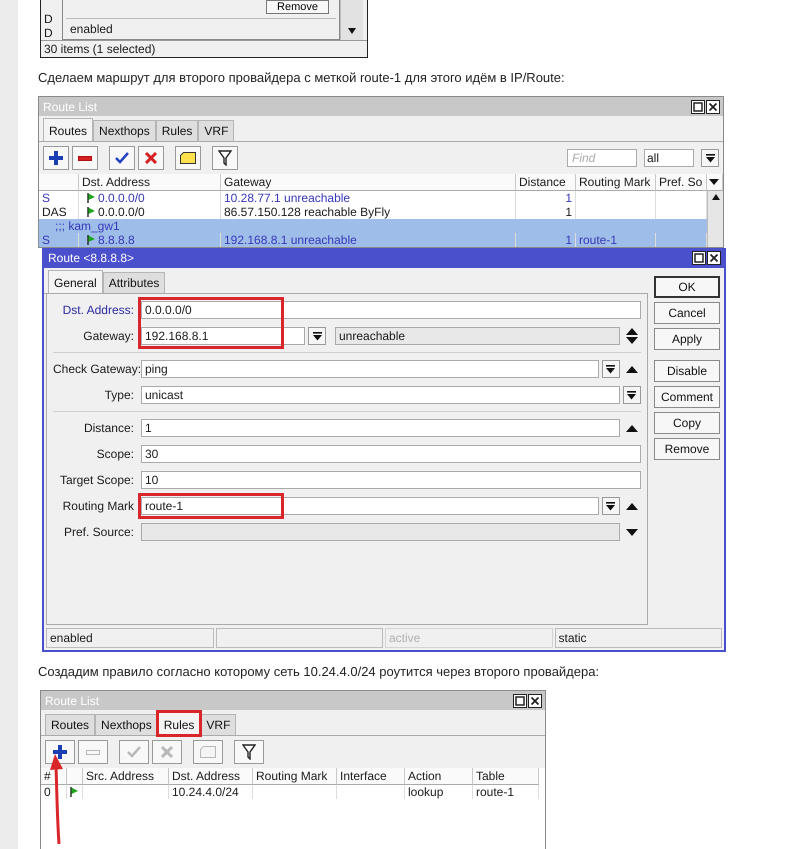 The image size is (787, 849). Describe the element at coordinates (352, 31) in the screenshot. I see `scroll-down-icon` at that location.